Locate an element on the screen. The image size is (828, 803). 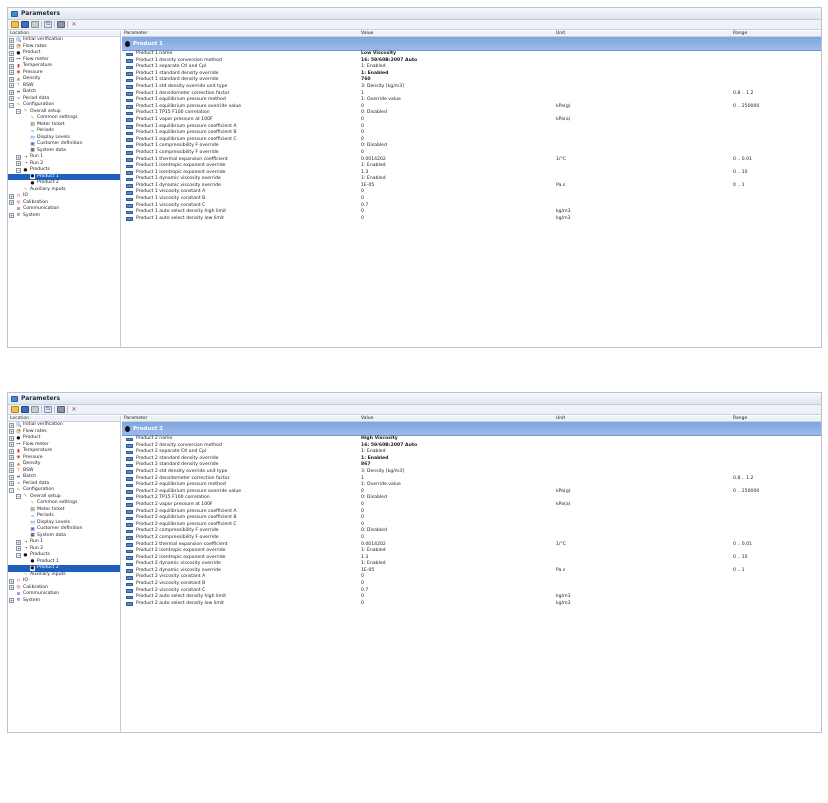
print-icon is located at coordinates (35, 409).